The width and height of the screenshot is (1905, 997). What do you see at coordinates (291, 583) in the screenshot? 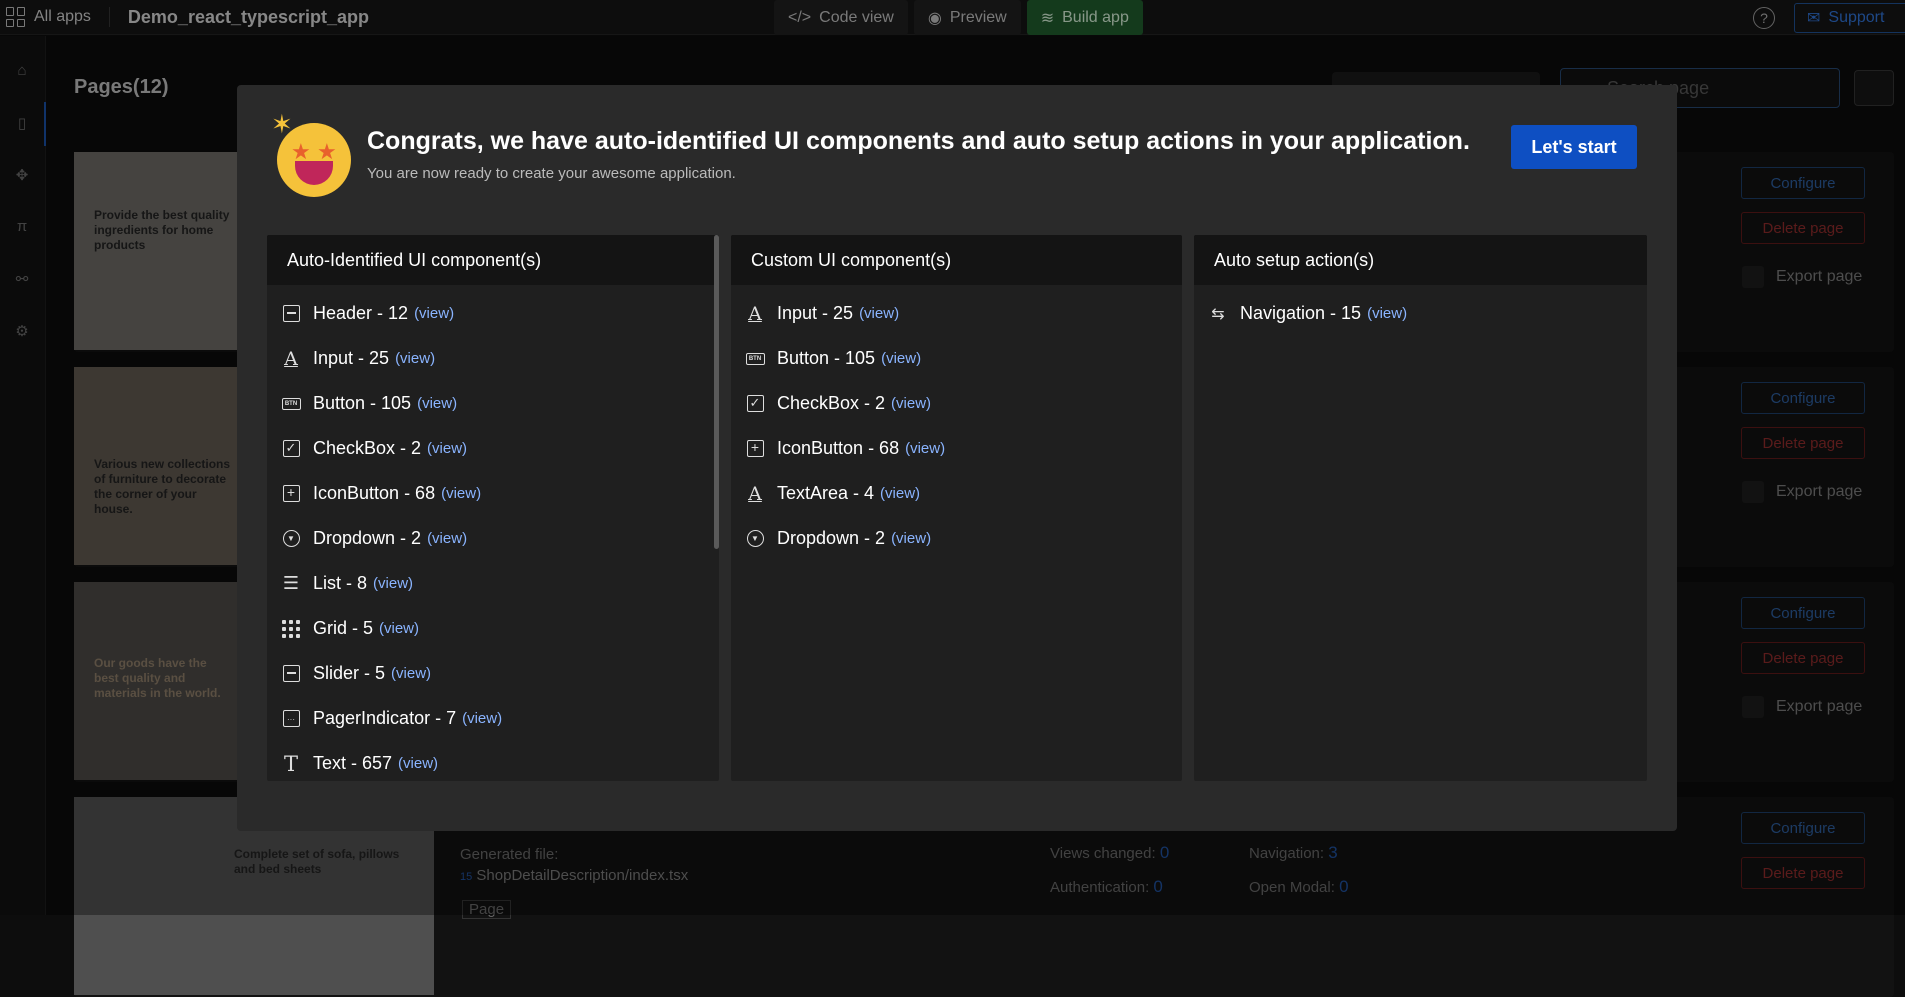
I see `list-icon: ☰` at bounding box center [291, 583].